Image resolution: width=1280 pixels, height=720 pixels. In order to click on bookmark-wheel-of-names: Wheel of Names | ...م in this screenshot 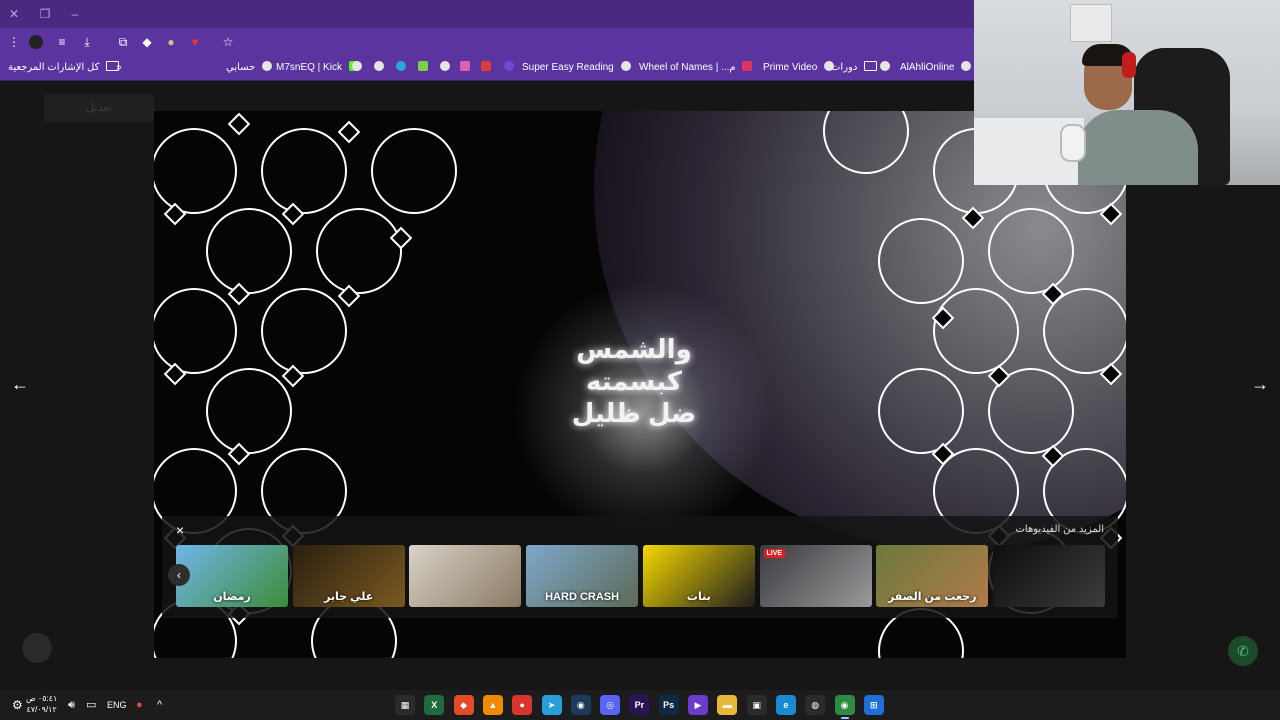, I will do `click(696, 68)`.